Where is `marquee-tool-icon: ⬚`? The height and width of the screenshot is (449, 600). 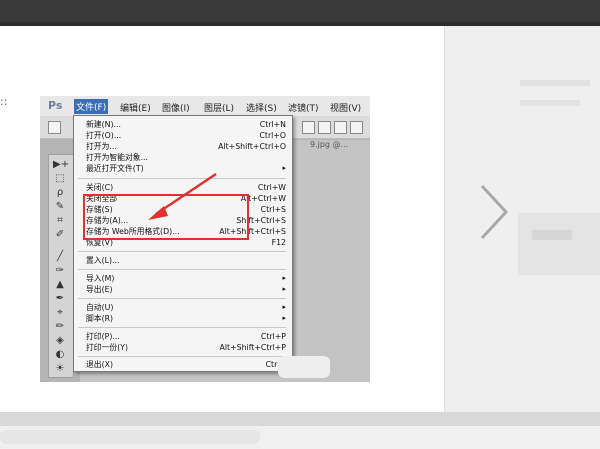
marquee-tool-icon: ⬚ is located at coordinates (60, 179).